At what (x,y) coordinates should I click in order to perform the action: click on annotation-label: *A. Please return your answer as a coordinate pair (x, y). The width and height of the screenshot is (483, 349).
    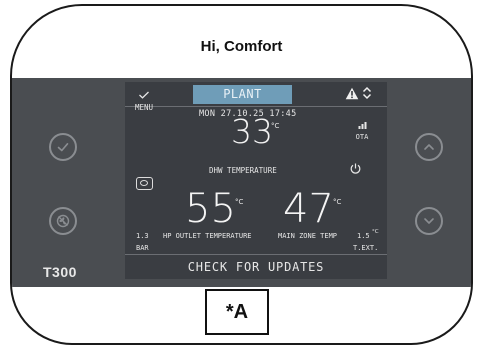
    Looking at the image, I should click on (237, 312).